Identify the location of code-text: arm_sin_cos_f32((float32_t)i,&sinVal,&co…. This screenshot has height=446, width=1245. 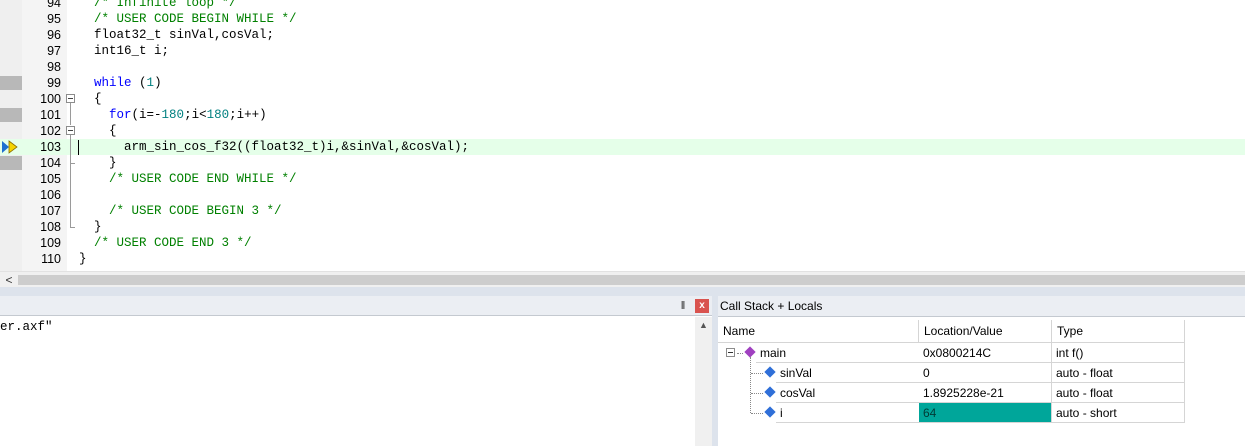
(274, 147).